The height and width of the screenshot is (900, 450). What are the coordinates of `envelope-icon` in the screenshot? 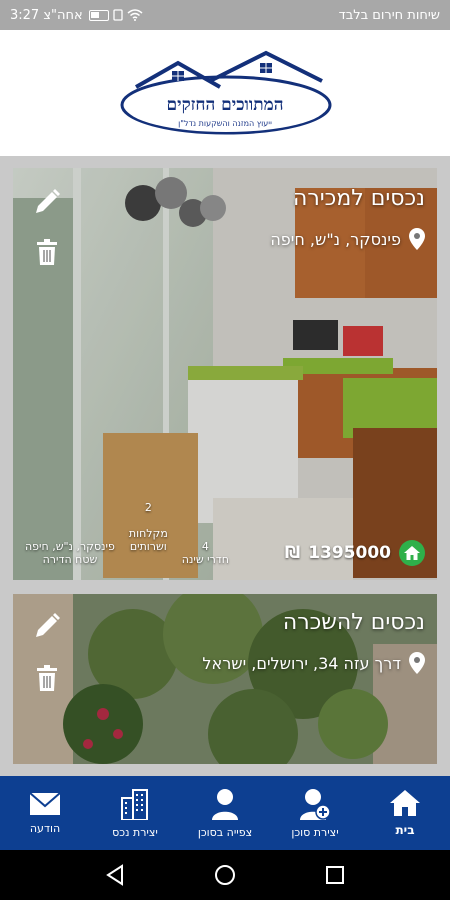 It's located at (45, 803).